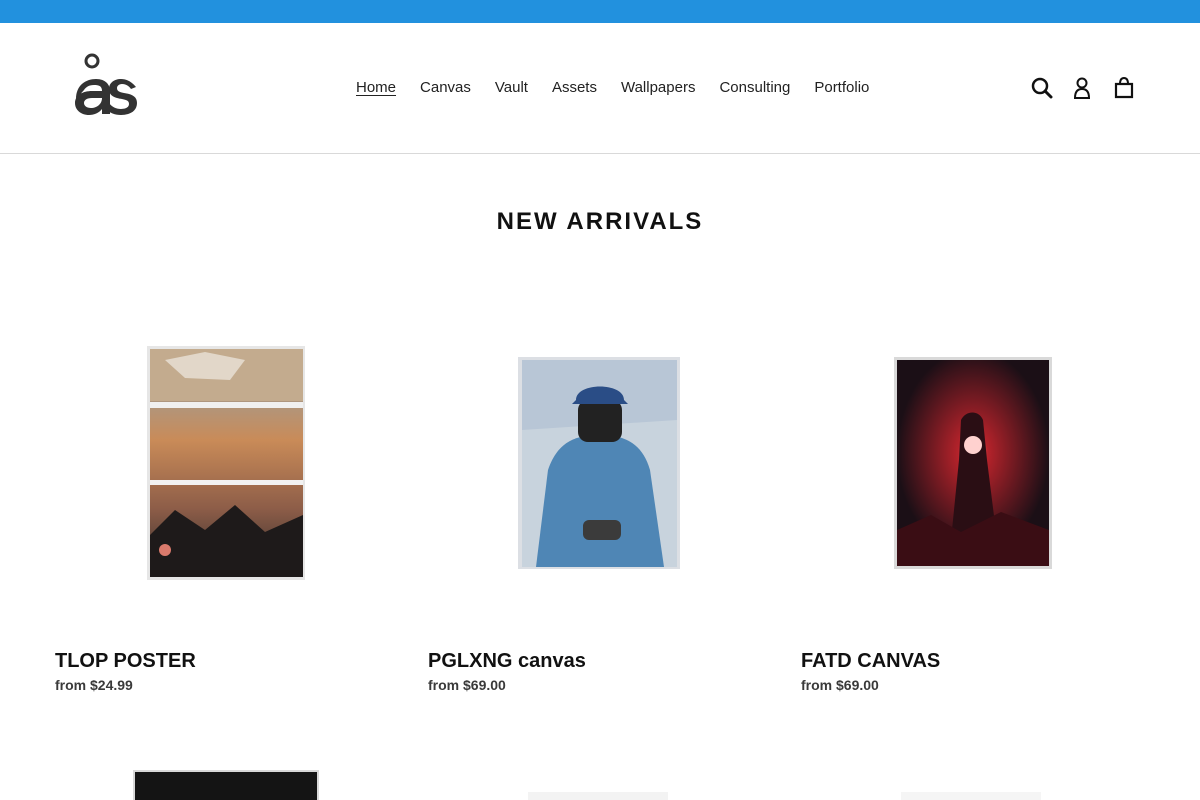 The height and width of the screenshot is (800, 1200). Describe the element at coordinates (445, 88) in the screenshot. I see `nav-item-canvas: Canvas` at that location.